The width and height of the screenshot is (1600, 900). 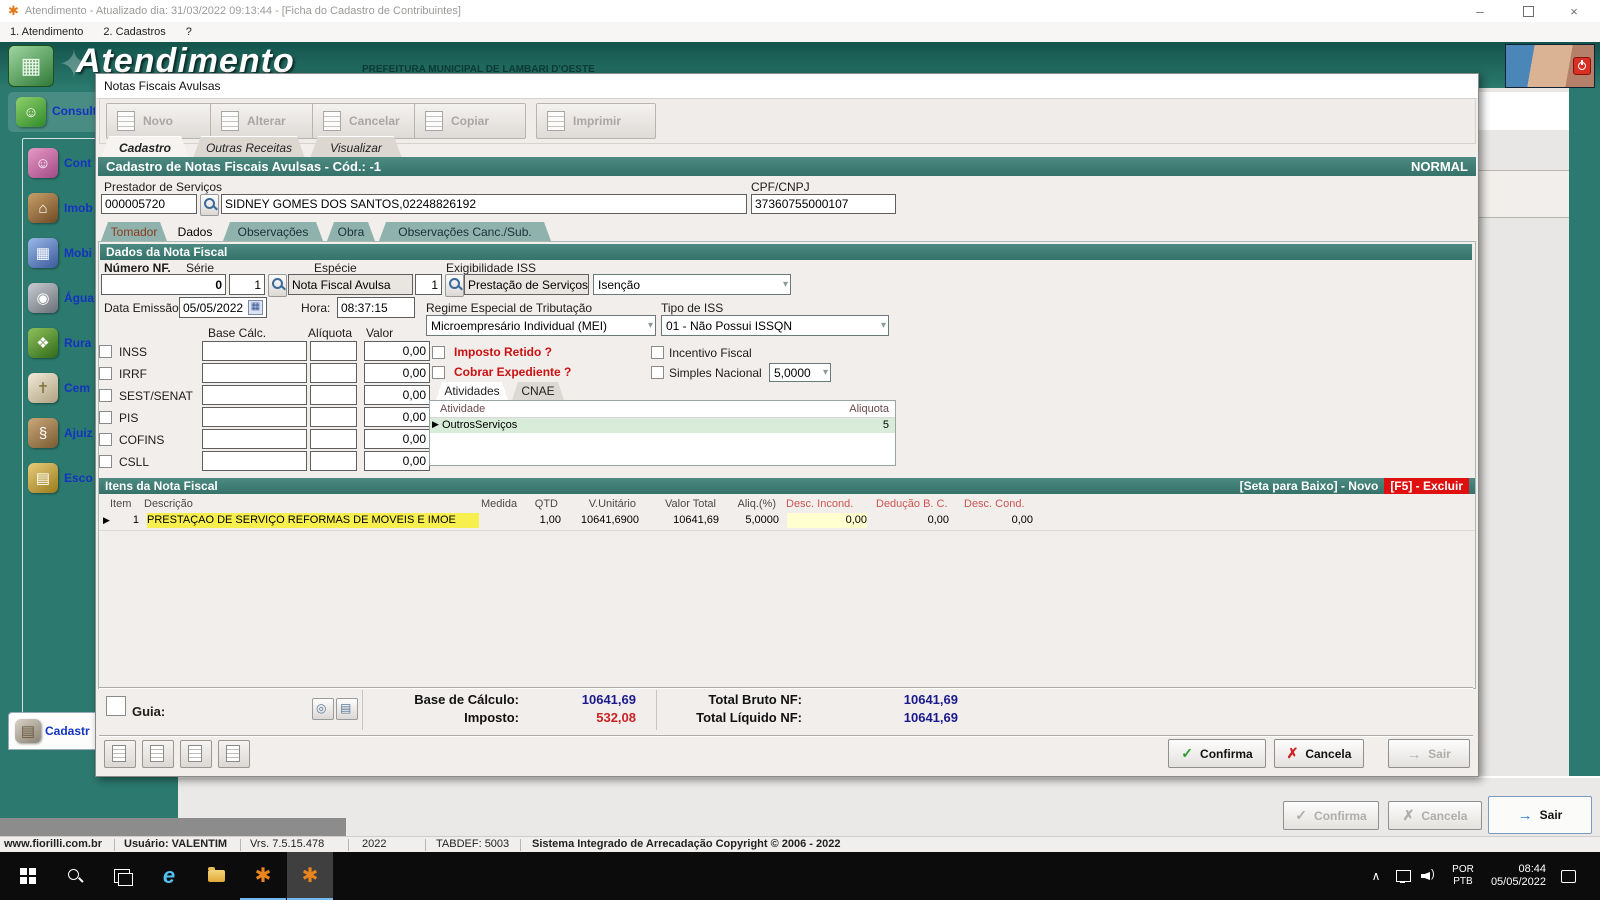 I want to click on tipo-iss-dropdown: 01 - Não Possui ISSQN ▾, so click(x=775, y=325).